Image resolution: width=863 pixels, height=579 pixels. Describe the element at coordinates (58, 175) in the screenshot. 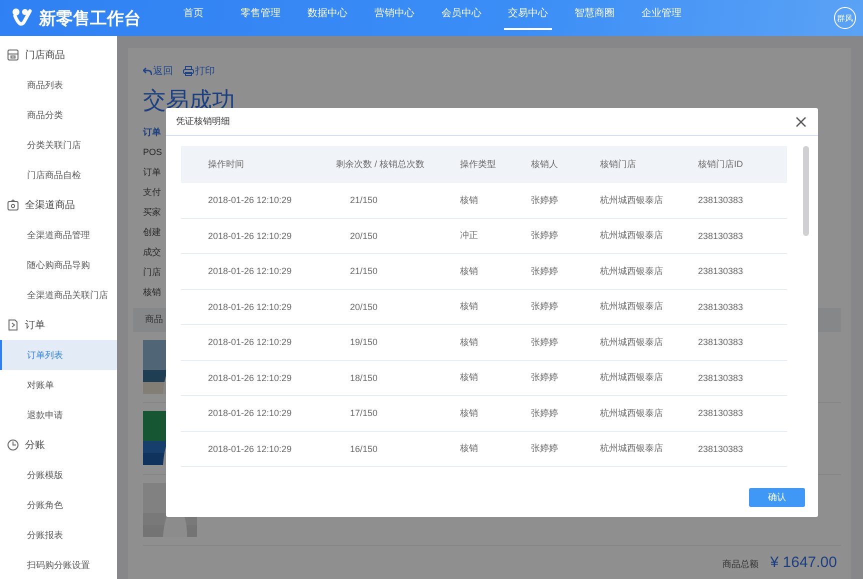

I see `sidebar-item: 门店商品自检` at that location.